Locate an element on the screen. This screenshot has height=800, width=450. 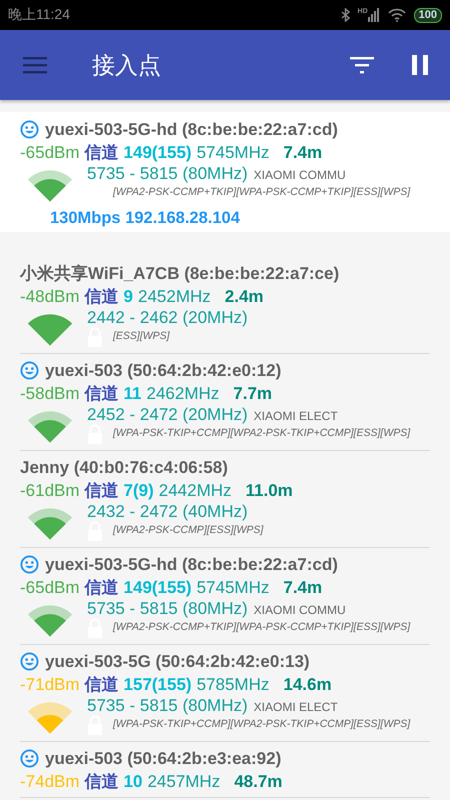
access-point-row: Jenny (40:b0:76:c4:06:58) -61dBm 信道 7(9) 2442MHz 11.0m 2432 - 2472 (40MHz) [WPA2-PSK-CCMP][ESS][WPS] is located at coordinates (225, 499).